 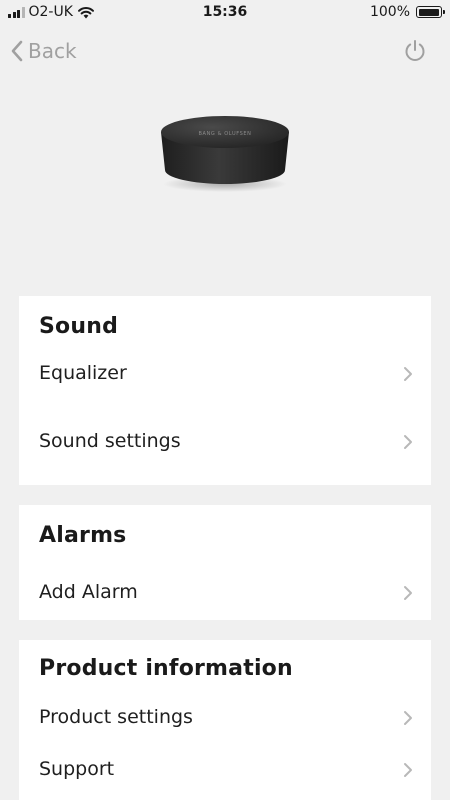 What do you see at coordinates (88, 592) in the screenshot?
I see `add-alarm-label: Add Alarm` at bounding box center [88, 592].